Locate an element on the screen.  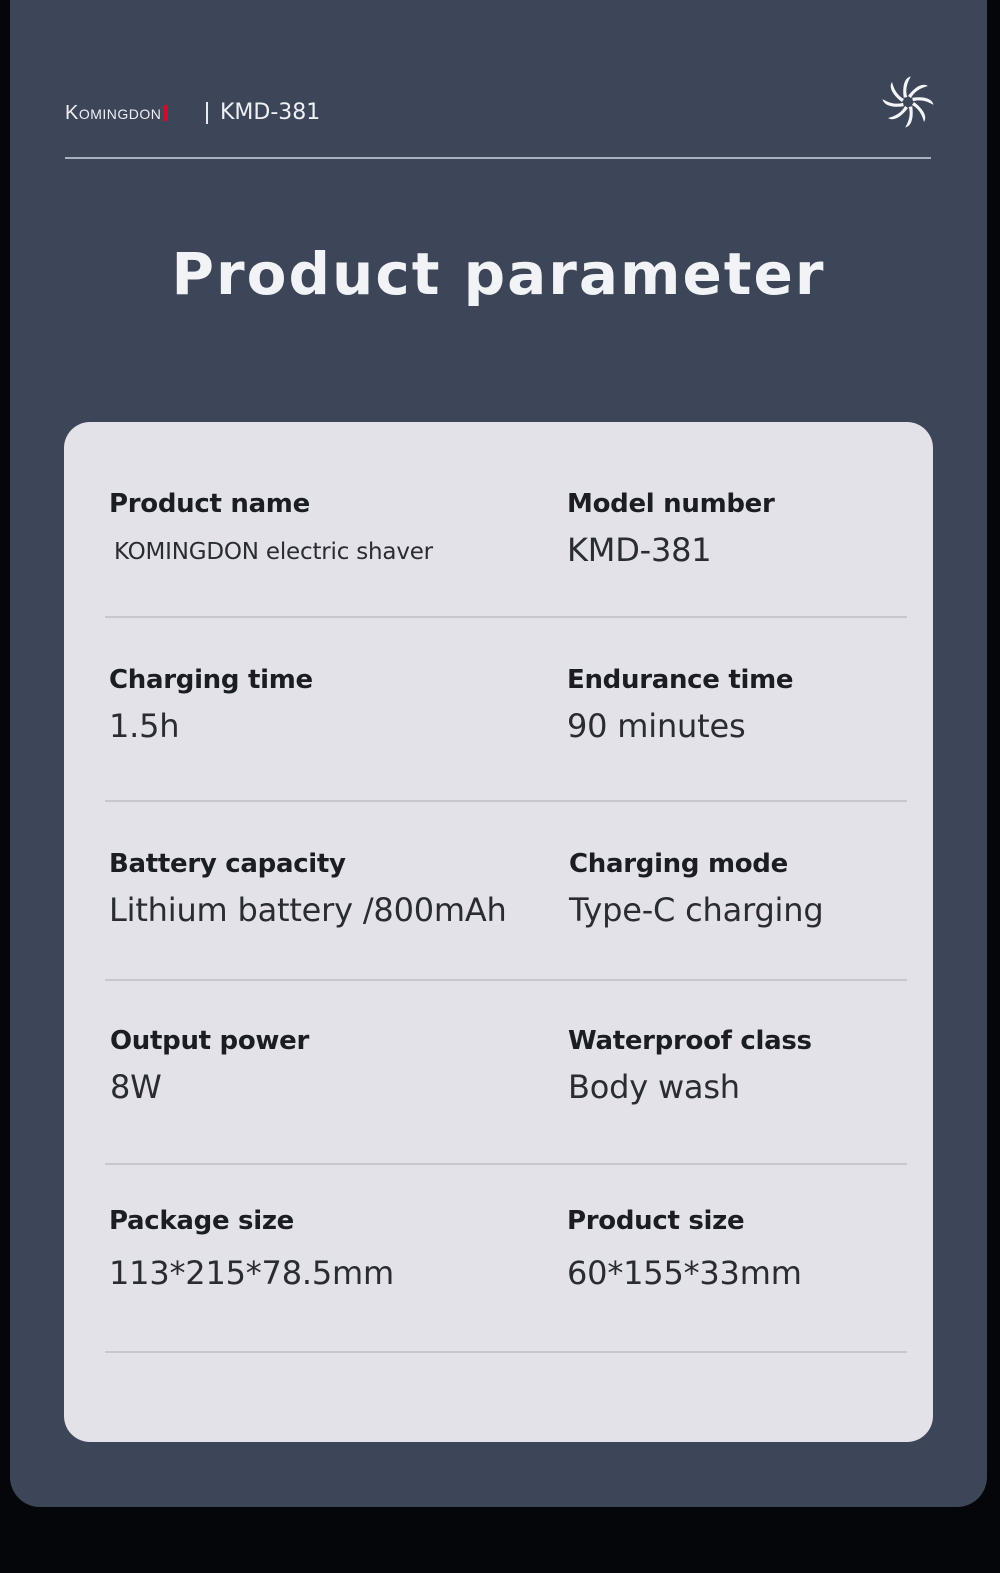
param-value: Lithium battery /800mAh is located at coordinates (308, 910).